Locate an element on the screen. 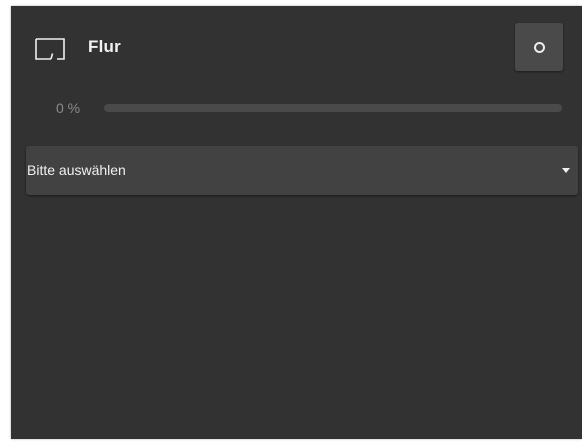  room-outline-icon is located at coordinates (50, 49).